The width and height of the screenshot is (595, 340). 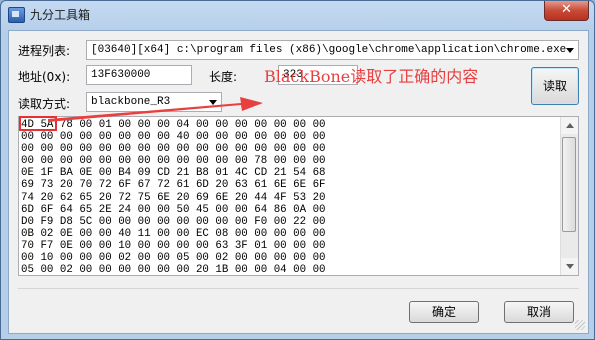 I want to click on annotation-text: BlackBone读取了正确的内容, so click(x=371, y=76).